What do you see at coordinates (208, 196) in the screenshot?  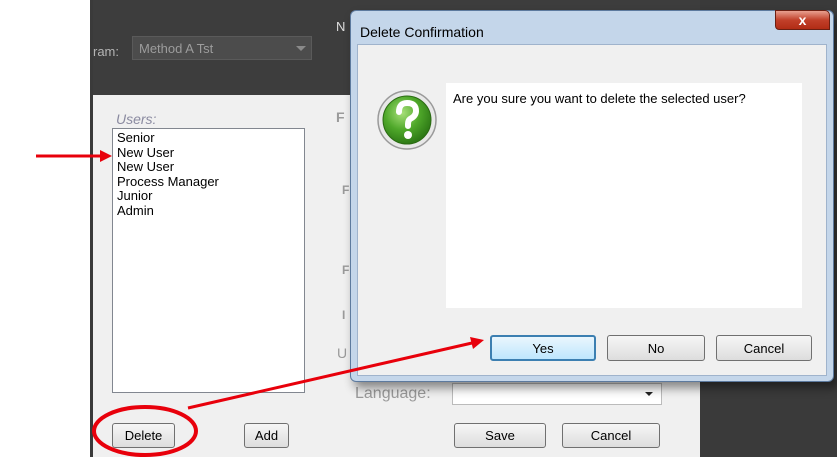 I see `list-item: Junior` at bounding box center [208, 196].